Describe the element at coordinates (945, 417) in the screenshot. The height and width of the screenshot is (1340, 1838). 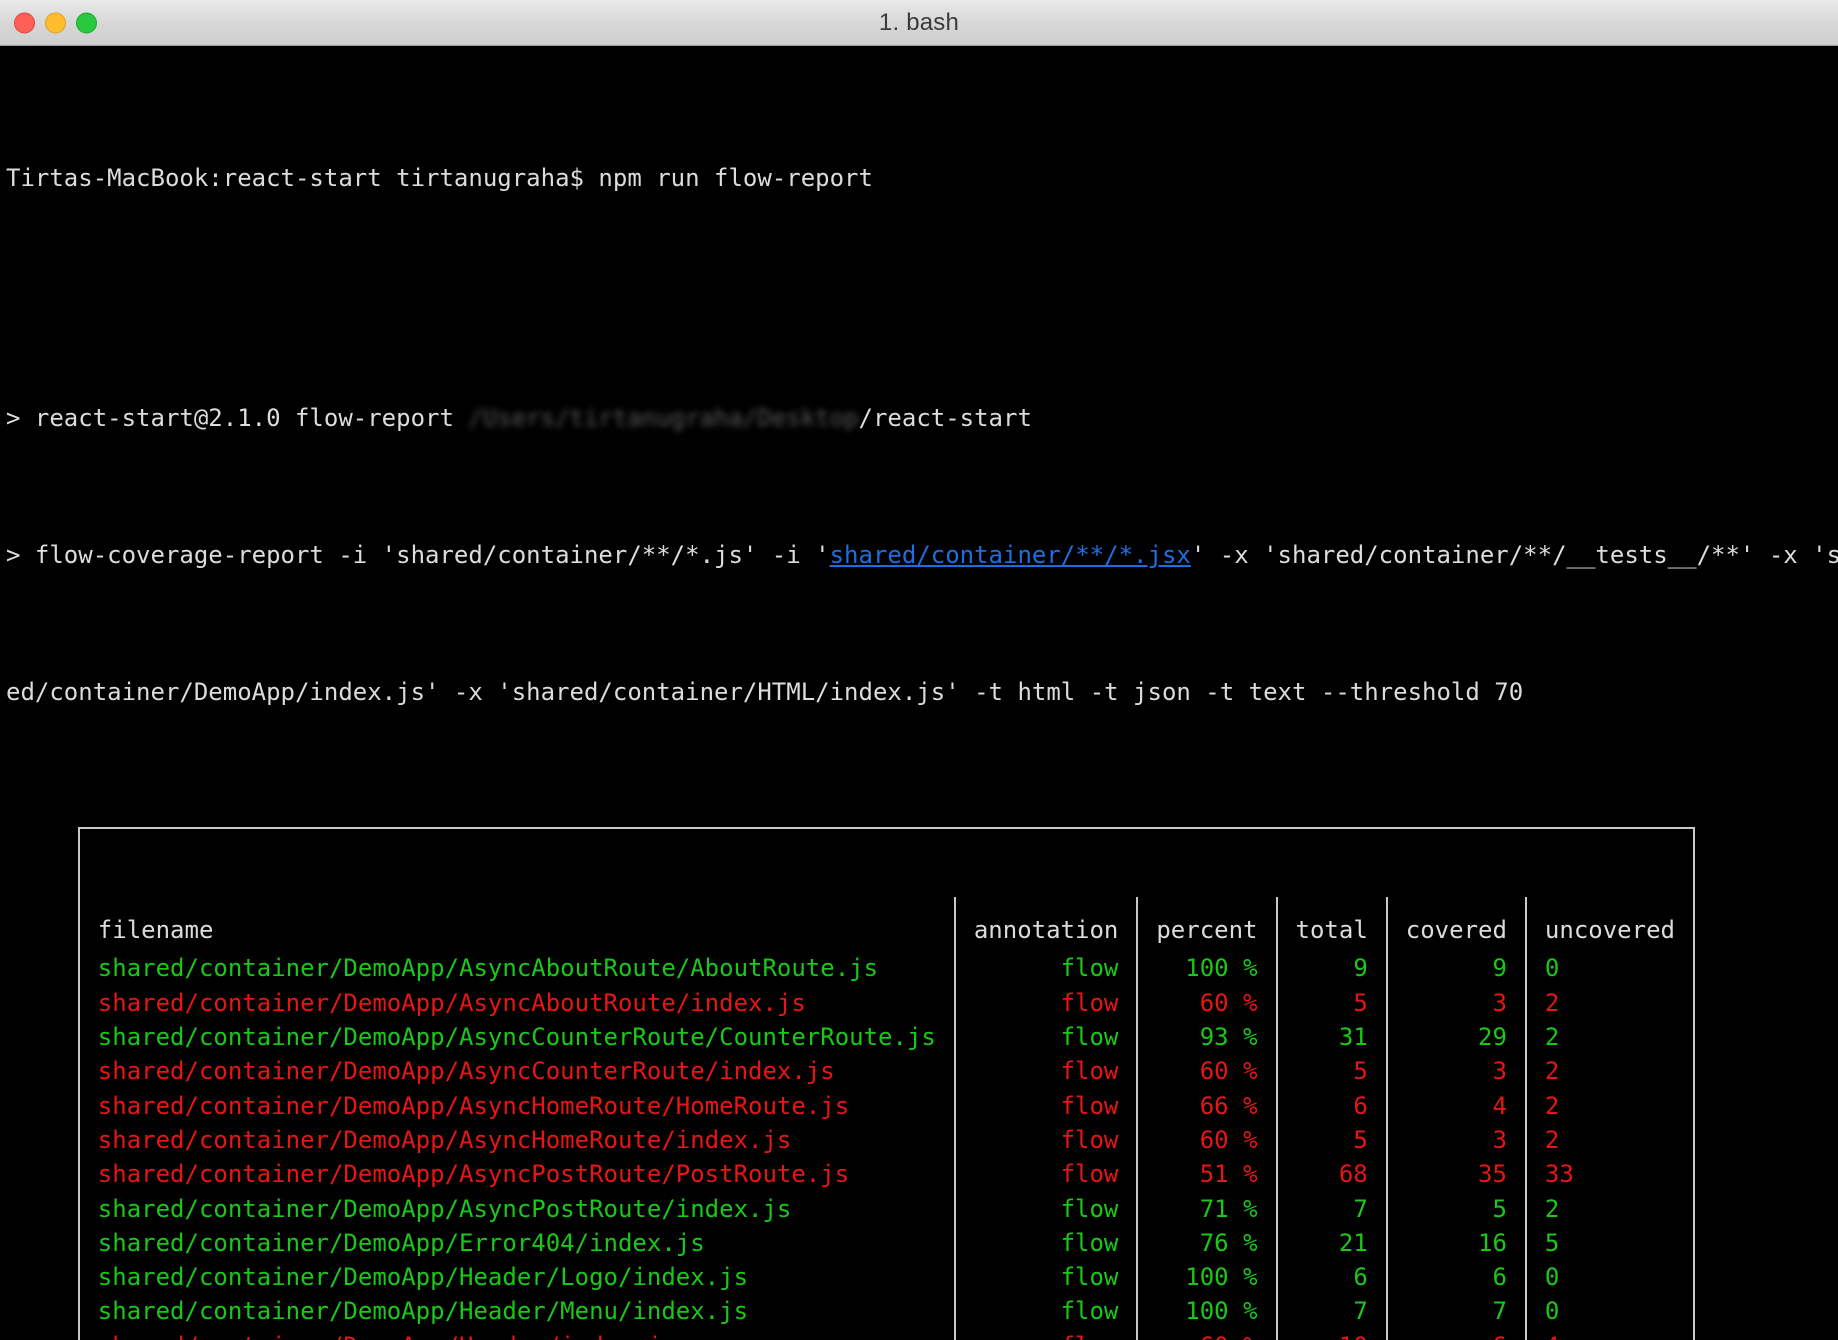
I see `npm-script-path-tail: /react-start` at that location.